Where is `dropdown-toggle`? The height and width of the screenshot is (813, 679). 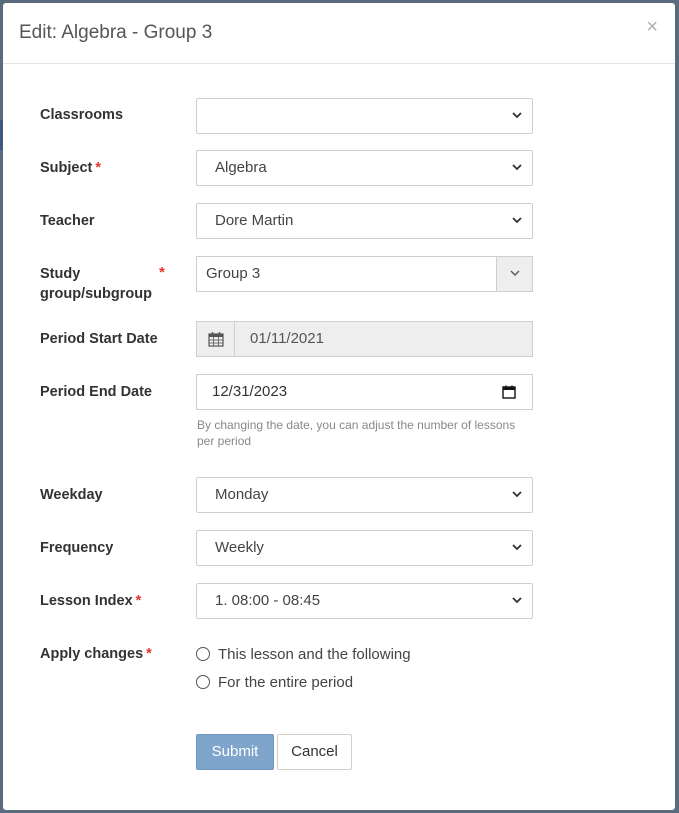
dropdown-toggle is located at coordinates (514, 274).